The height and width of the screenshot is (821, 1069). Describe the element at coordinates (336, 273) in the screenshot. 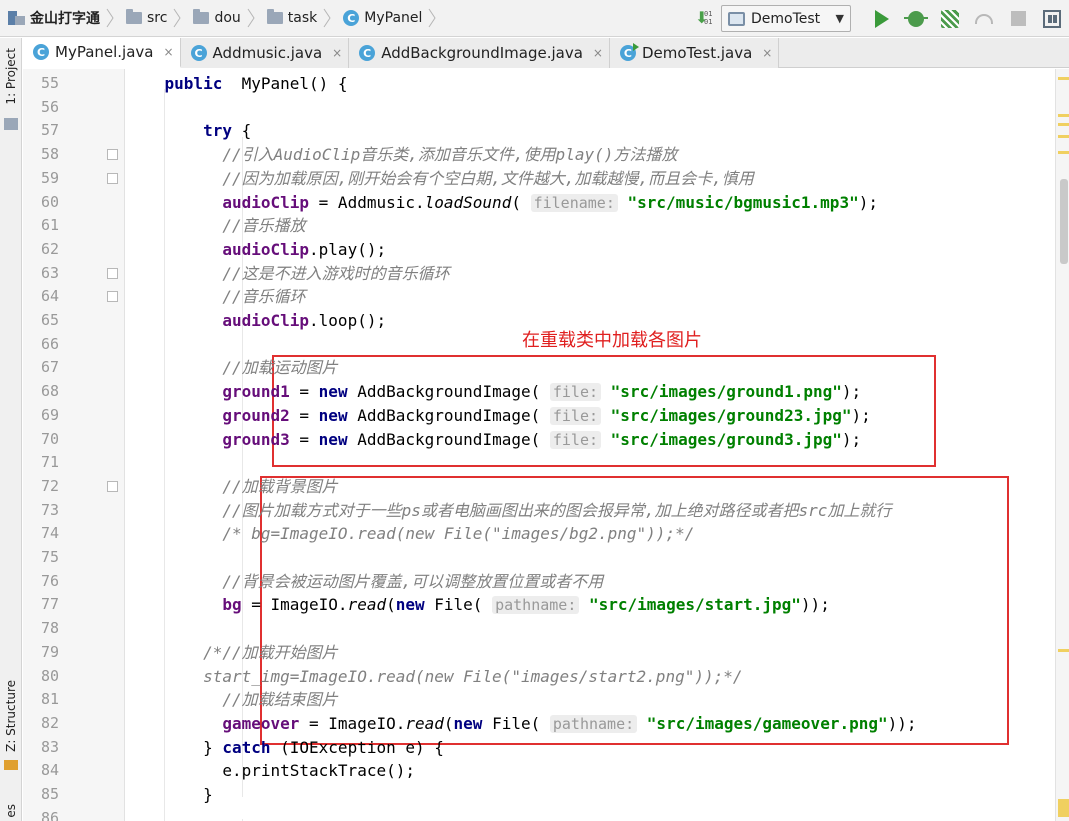

I see `code-token: //这是不进入游戏时的音乐循环` at that location.